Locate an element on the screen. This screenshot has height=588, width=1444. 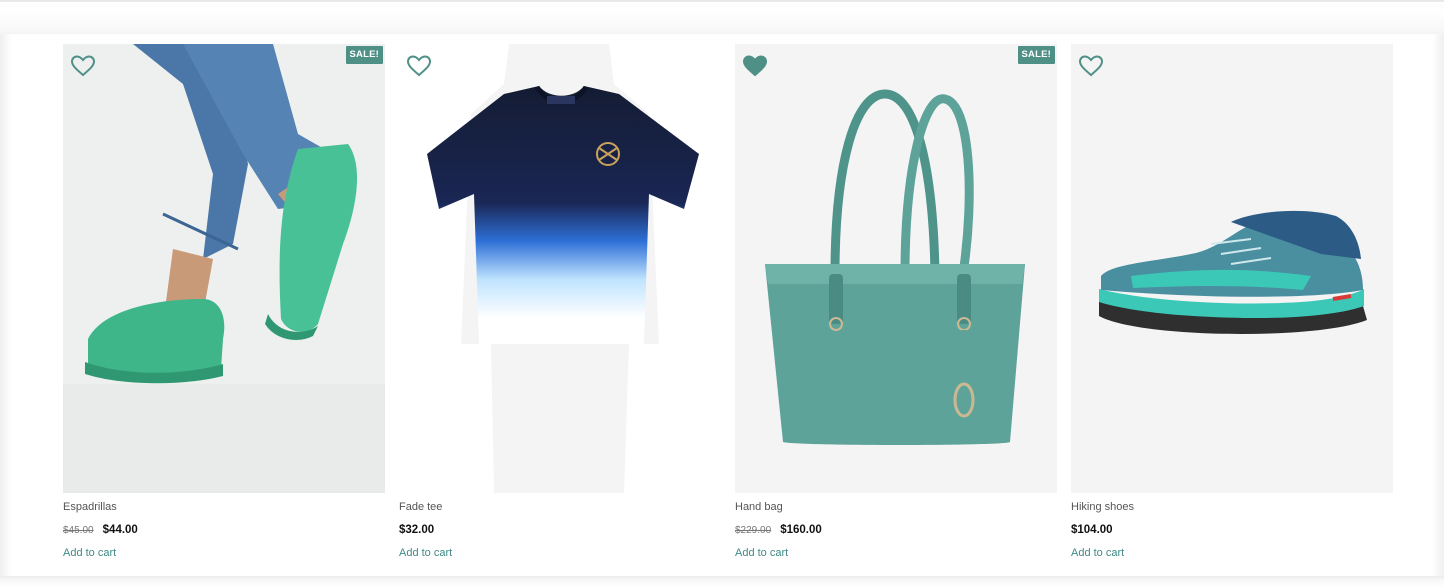
current-price: $32.00 is located at coordinates (417, 530).